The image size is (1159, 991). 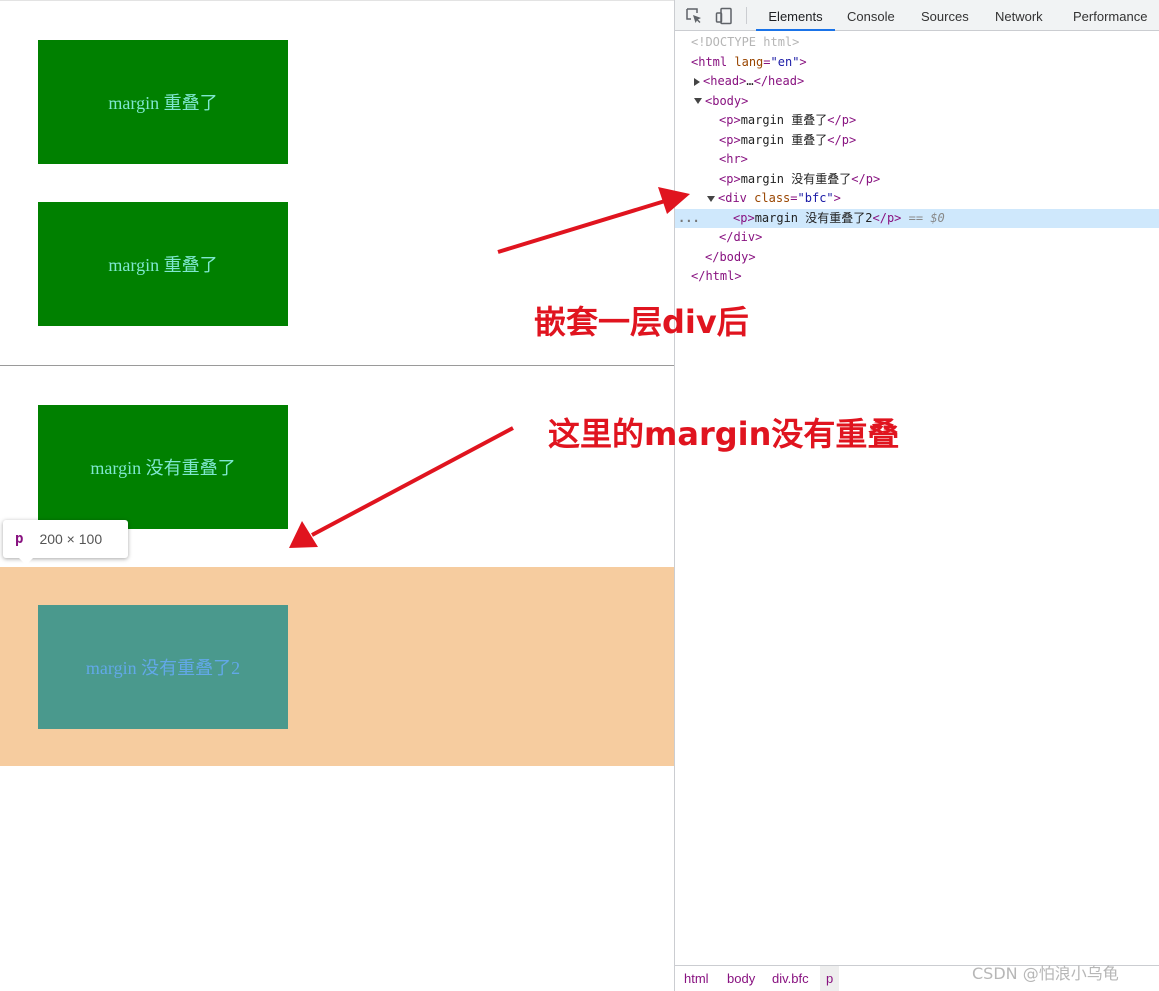 What do you see at coordinates (917, 179) in the screenshot?
I see `dom-node-p3: <p>margin 没有重叠了</p>` at bounding box center [917, 179].